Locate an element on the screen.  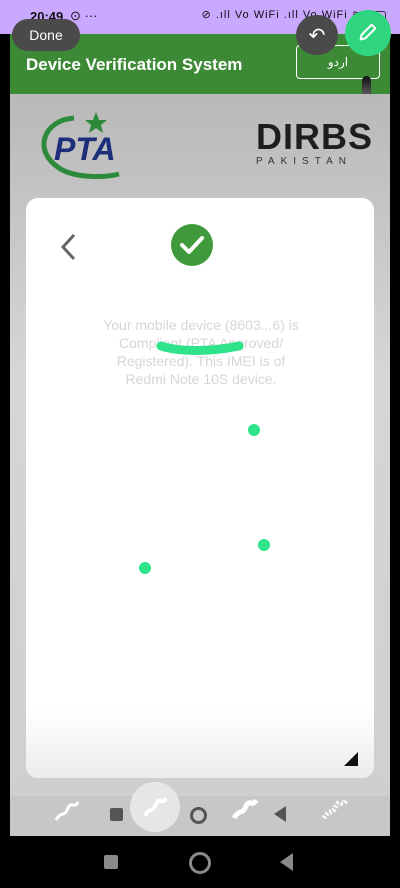
success-check-icon is located at coordinates (192, 245).